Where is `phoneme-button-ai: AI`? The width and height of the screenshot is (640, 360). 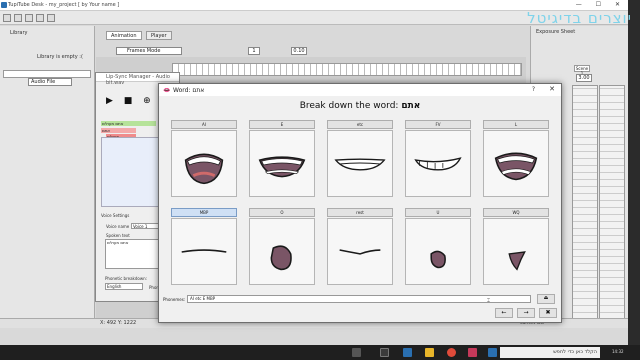 phoneme-button-ai: AI is located at coordinates (204, 124).